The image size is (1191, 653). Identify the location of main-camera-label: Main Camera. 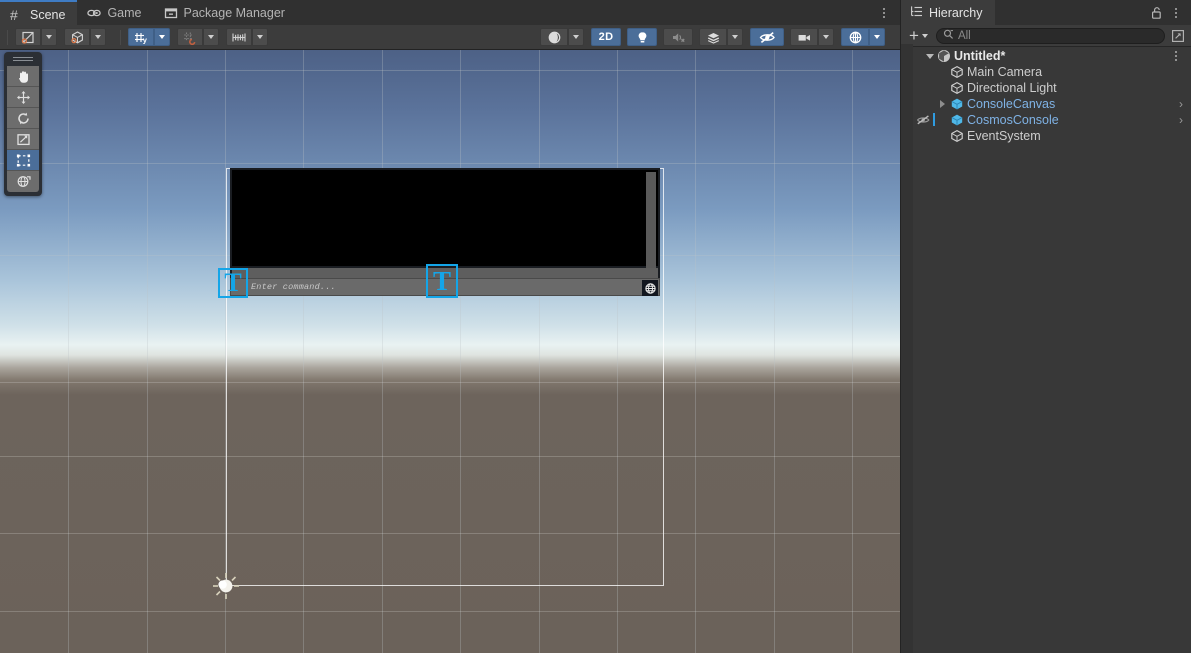
(1005, 72).